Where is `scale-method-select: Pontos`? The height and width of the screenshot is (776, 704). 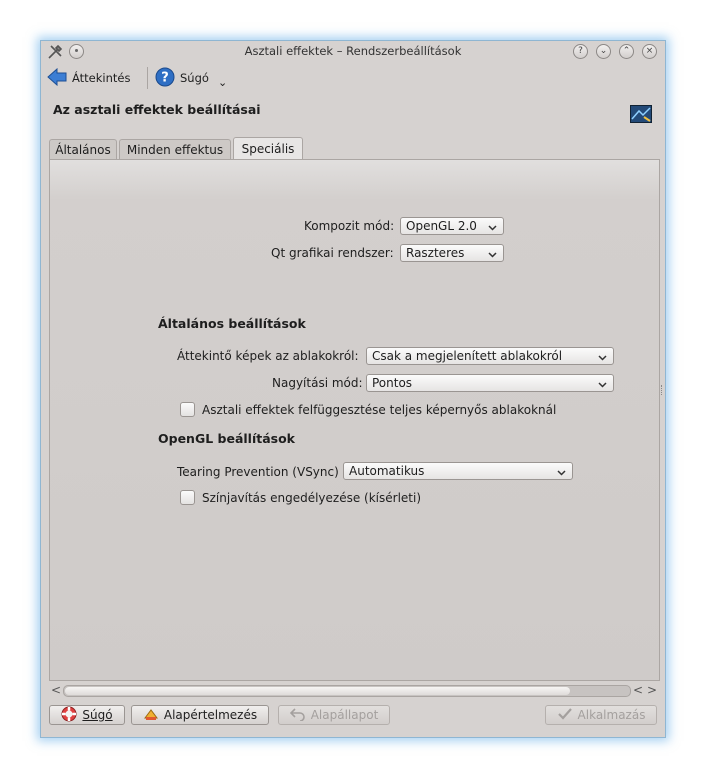 scale-method-select: Pontos is located at coordinates (490, 383).